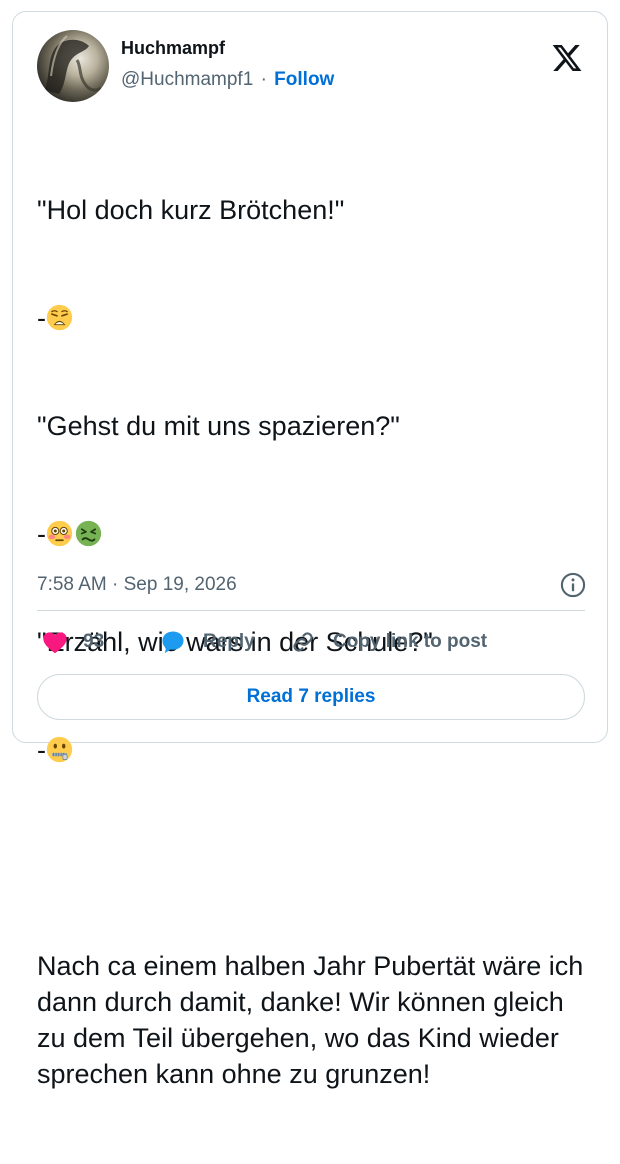  I want to click on tweet-line-1: "Hol doch kurz Brötchen!", so click(191, 210).